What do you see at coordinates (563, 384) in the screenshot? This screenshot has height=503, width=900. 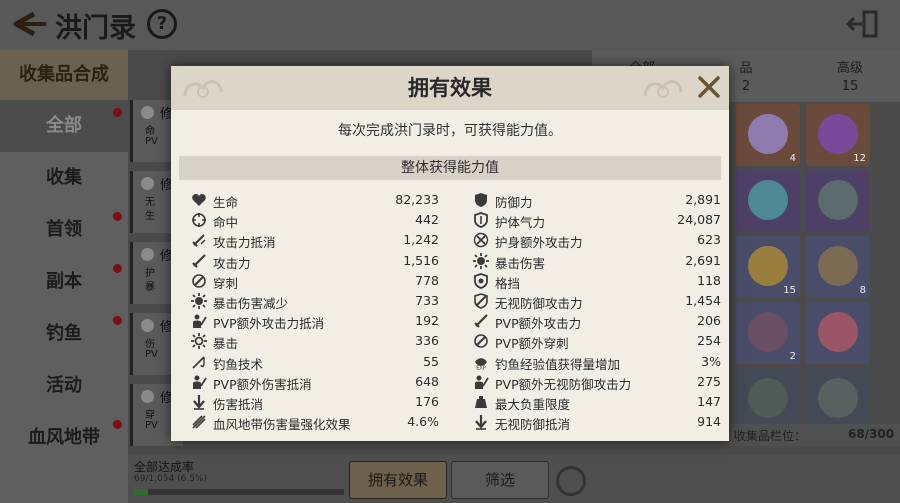 I see `stat-name: PVP额外无视防御攻击力` at bounding box center [563, 384].